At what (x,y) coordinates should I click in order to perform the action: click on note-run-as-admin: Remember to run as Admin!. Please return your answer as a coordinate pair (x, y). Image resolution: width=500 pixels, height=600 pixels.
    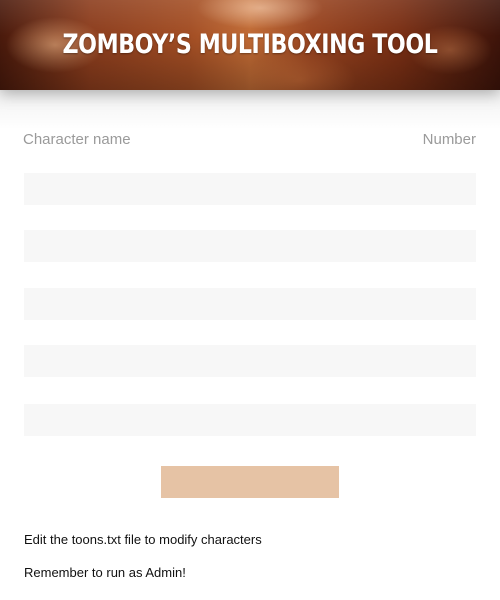
    Looking at the image, I should click on (105, 572).